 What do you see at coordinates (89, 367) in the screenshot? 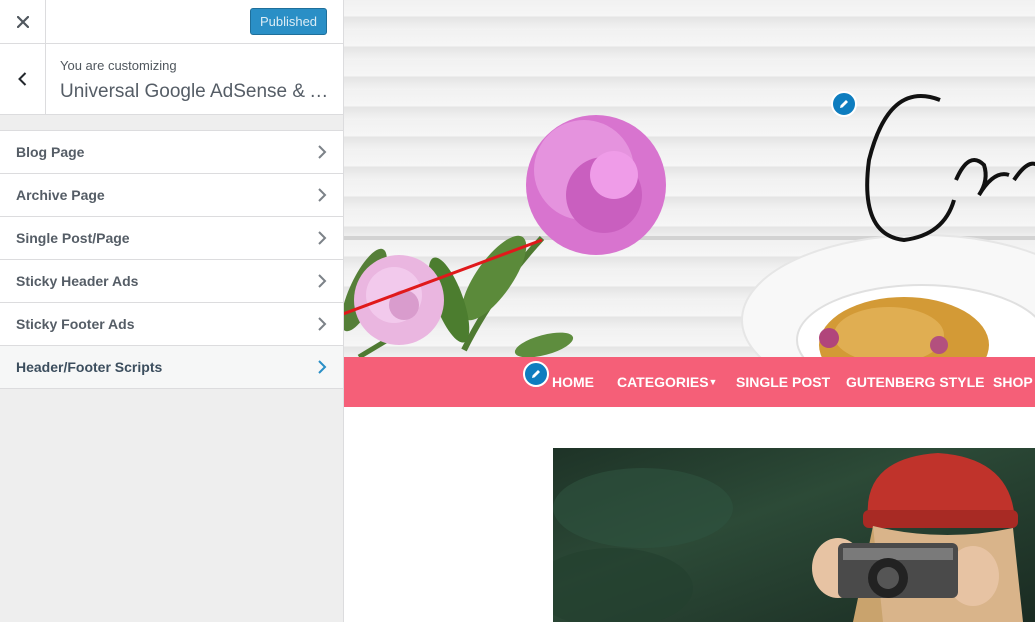
I see `menu-item-label: Header/Footer Scripts` at bounding box center [89, 367].